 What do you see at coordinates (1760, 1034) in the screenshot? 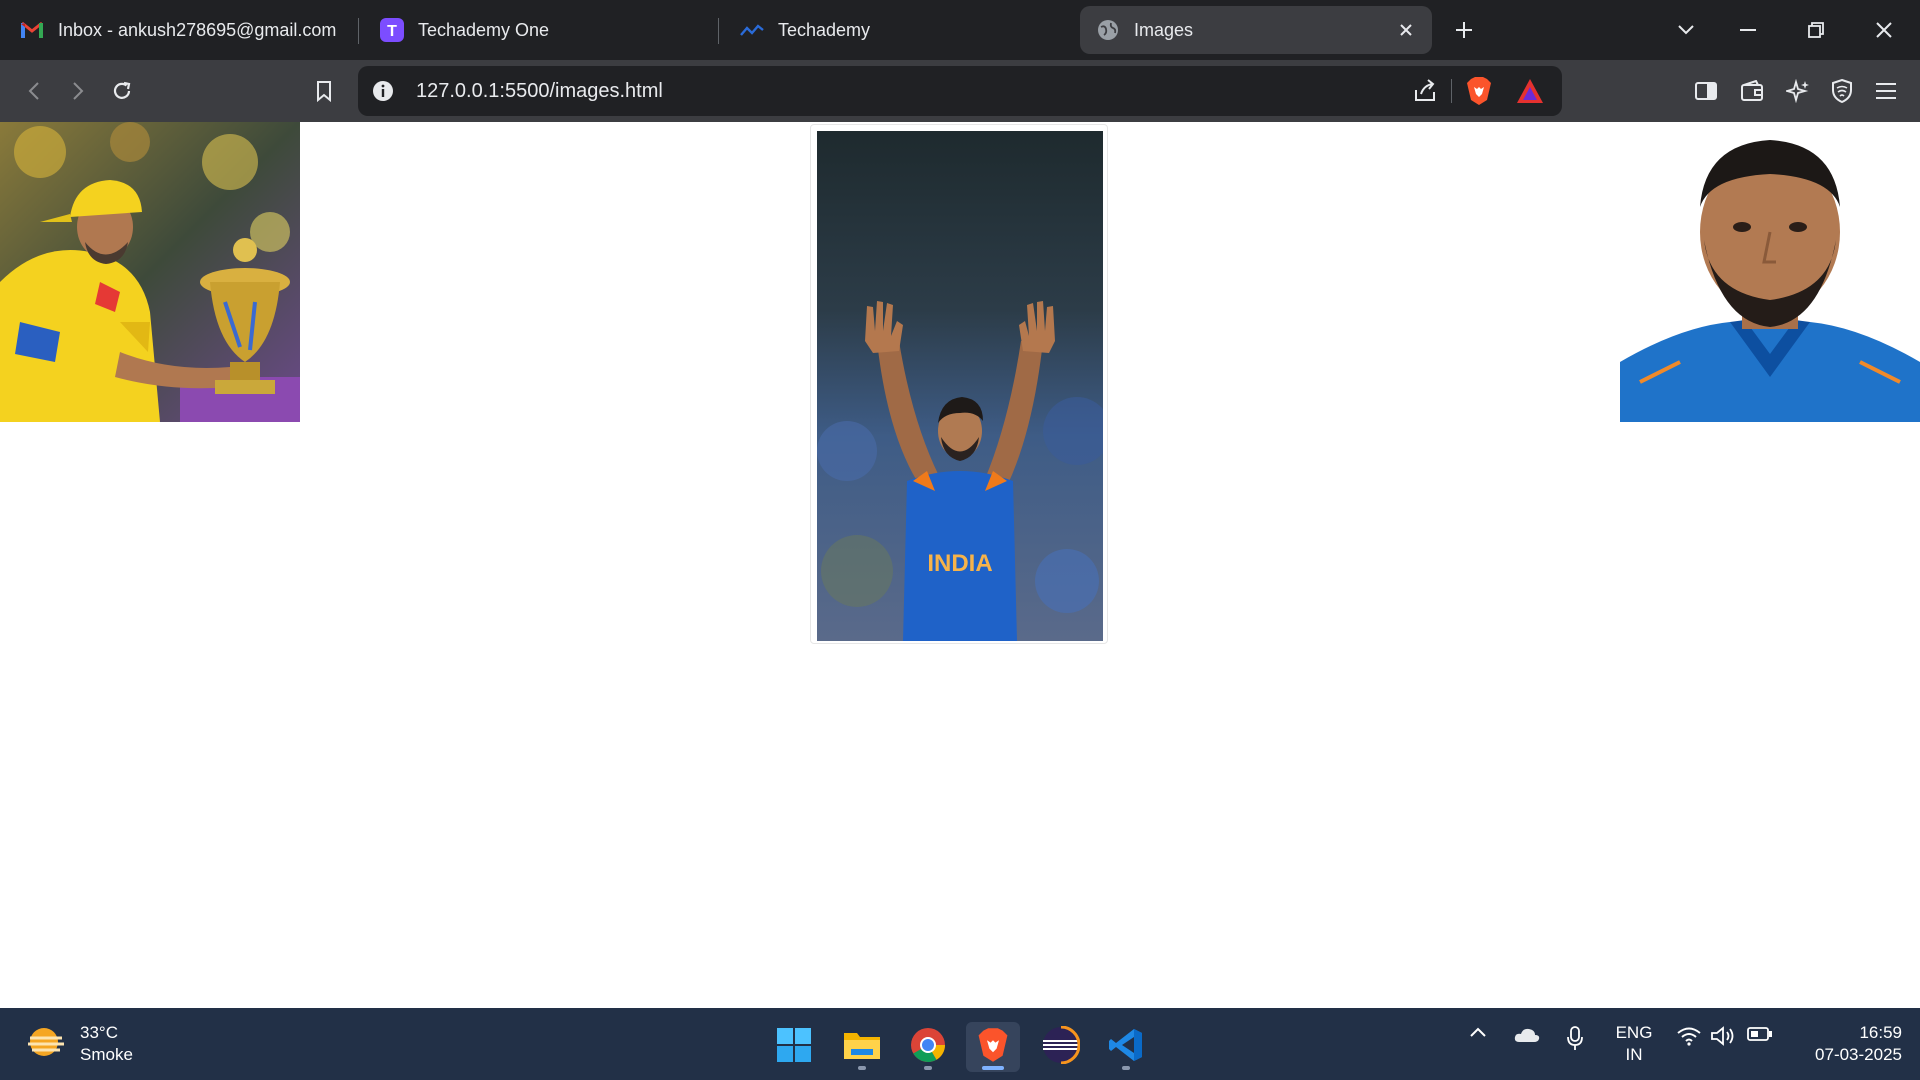
I see `battery-icon` at bounding box center [1760, 1034].